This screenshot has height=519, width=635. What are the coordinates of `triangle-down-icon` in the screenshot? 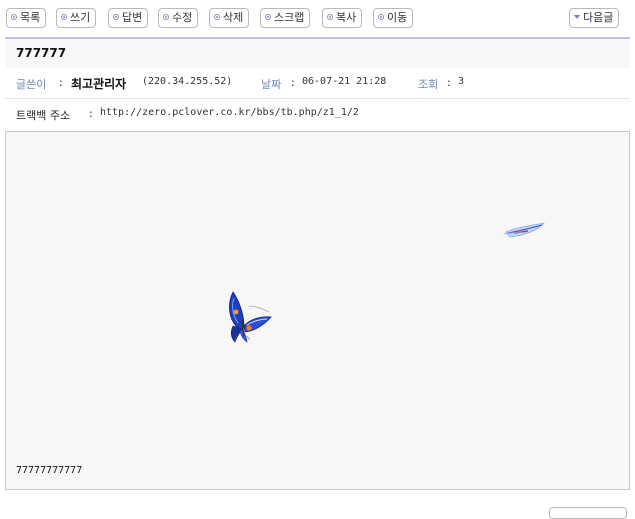 It's located at (577, 17).